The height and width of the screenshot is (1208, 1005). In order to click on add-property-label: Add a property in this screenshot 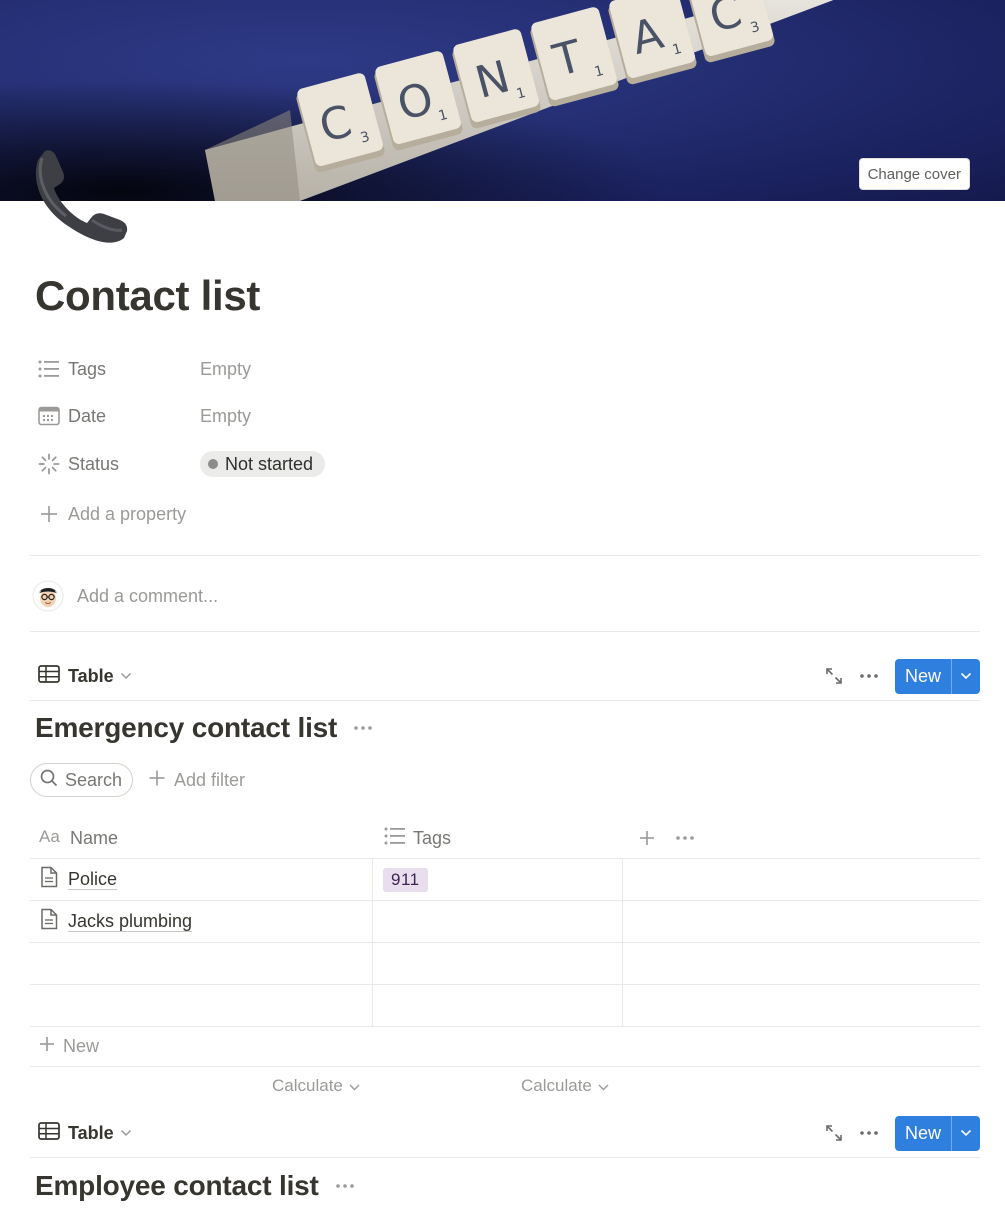, I will do `click(127, 513)`.